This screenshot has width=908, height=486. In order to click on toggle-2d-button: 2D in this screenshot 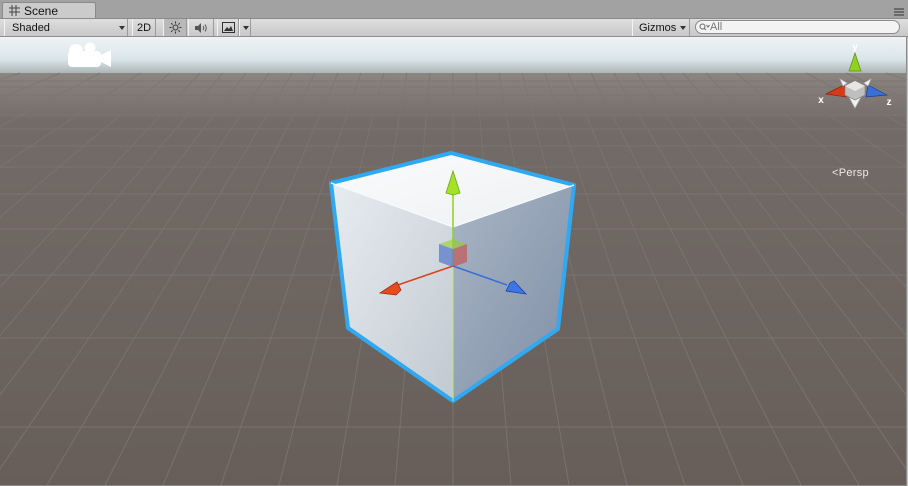, I will do `click(144, 27)`.